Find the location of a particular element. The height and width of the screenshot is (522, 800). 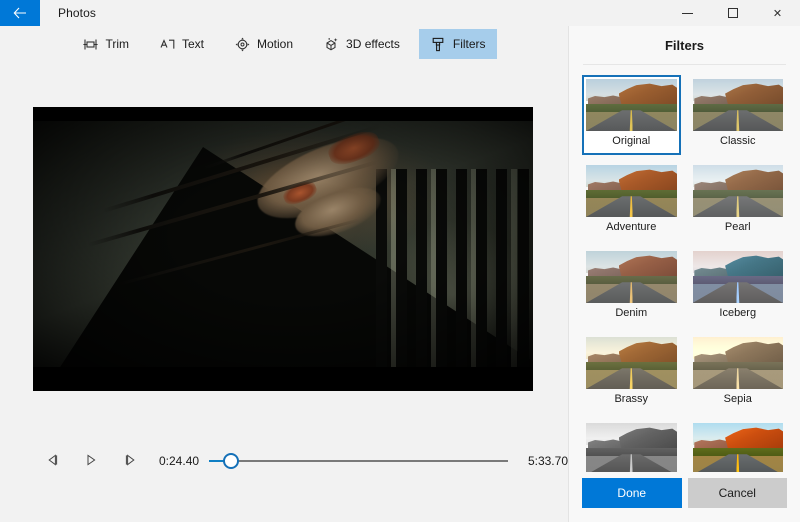

back-button is located at coordinates (20, 13).